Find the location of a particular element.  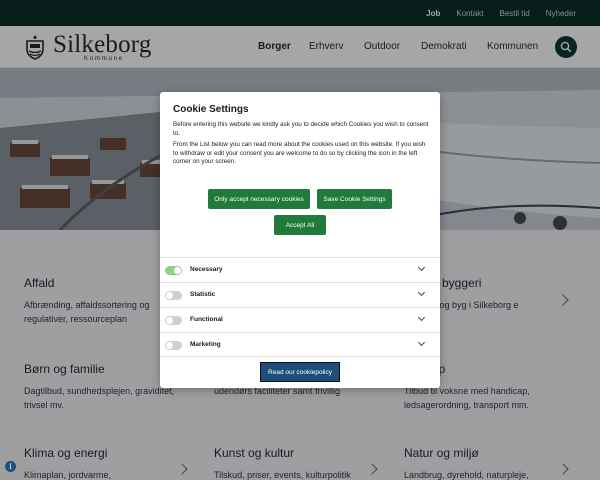

cookie-category-list: Necessary Statistic Functional Marketing is located at coordinates (300, 307).